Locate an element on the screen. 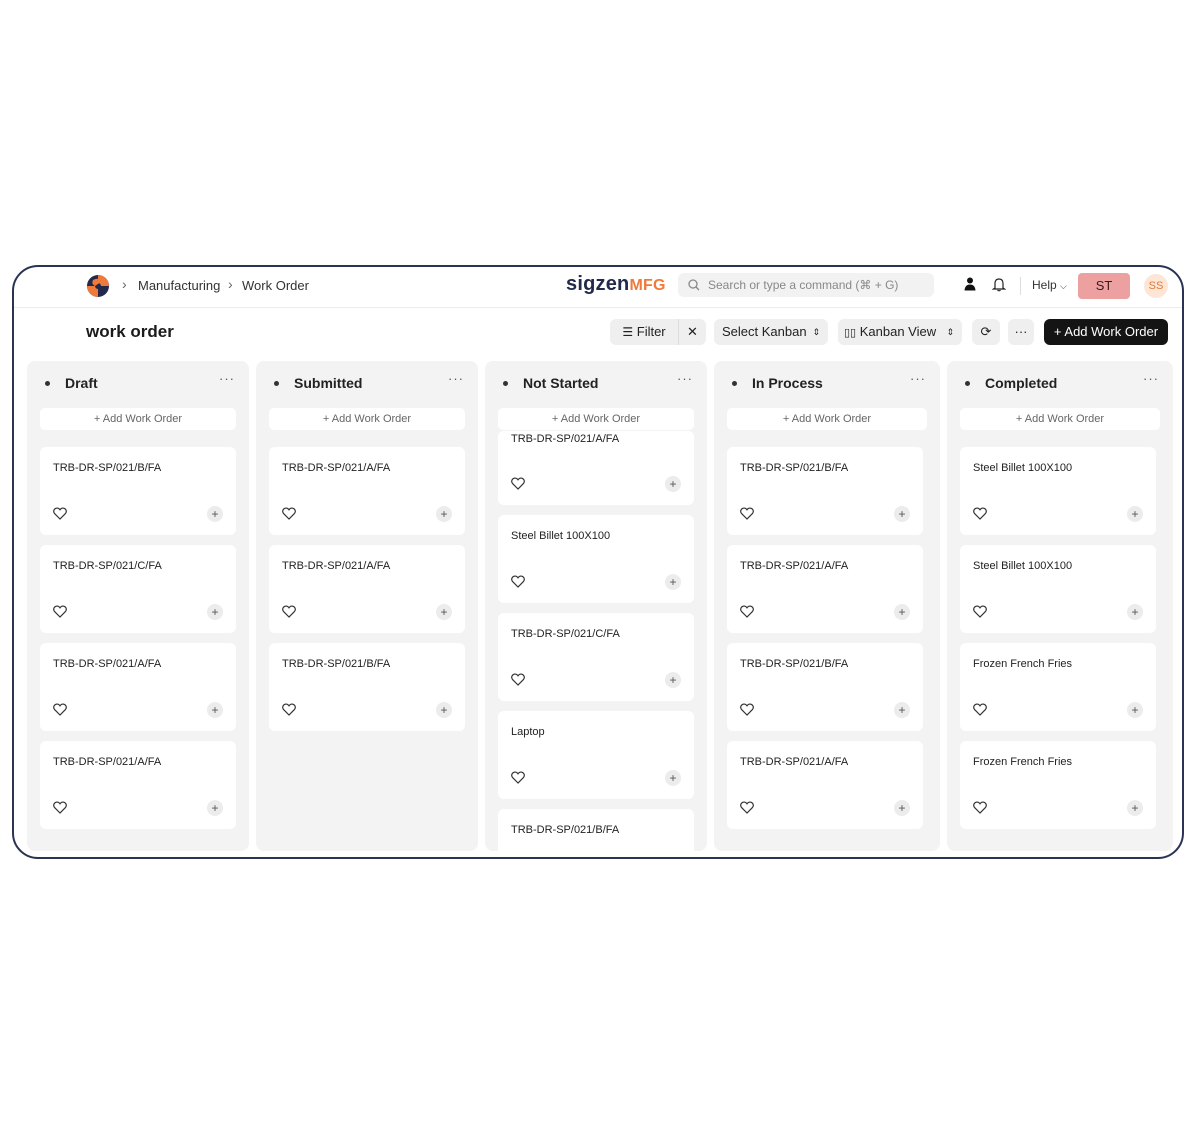  clear-filter-button: ✕ is located at coordinates (692, 332).